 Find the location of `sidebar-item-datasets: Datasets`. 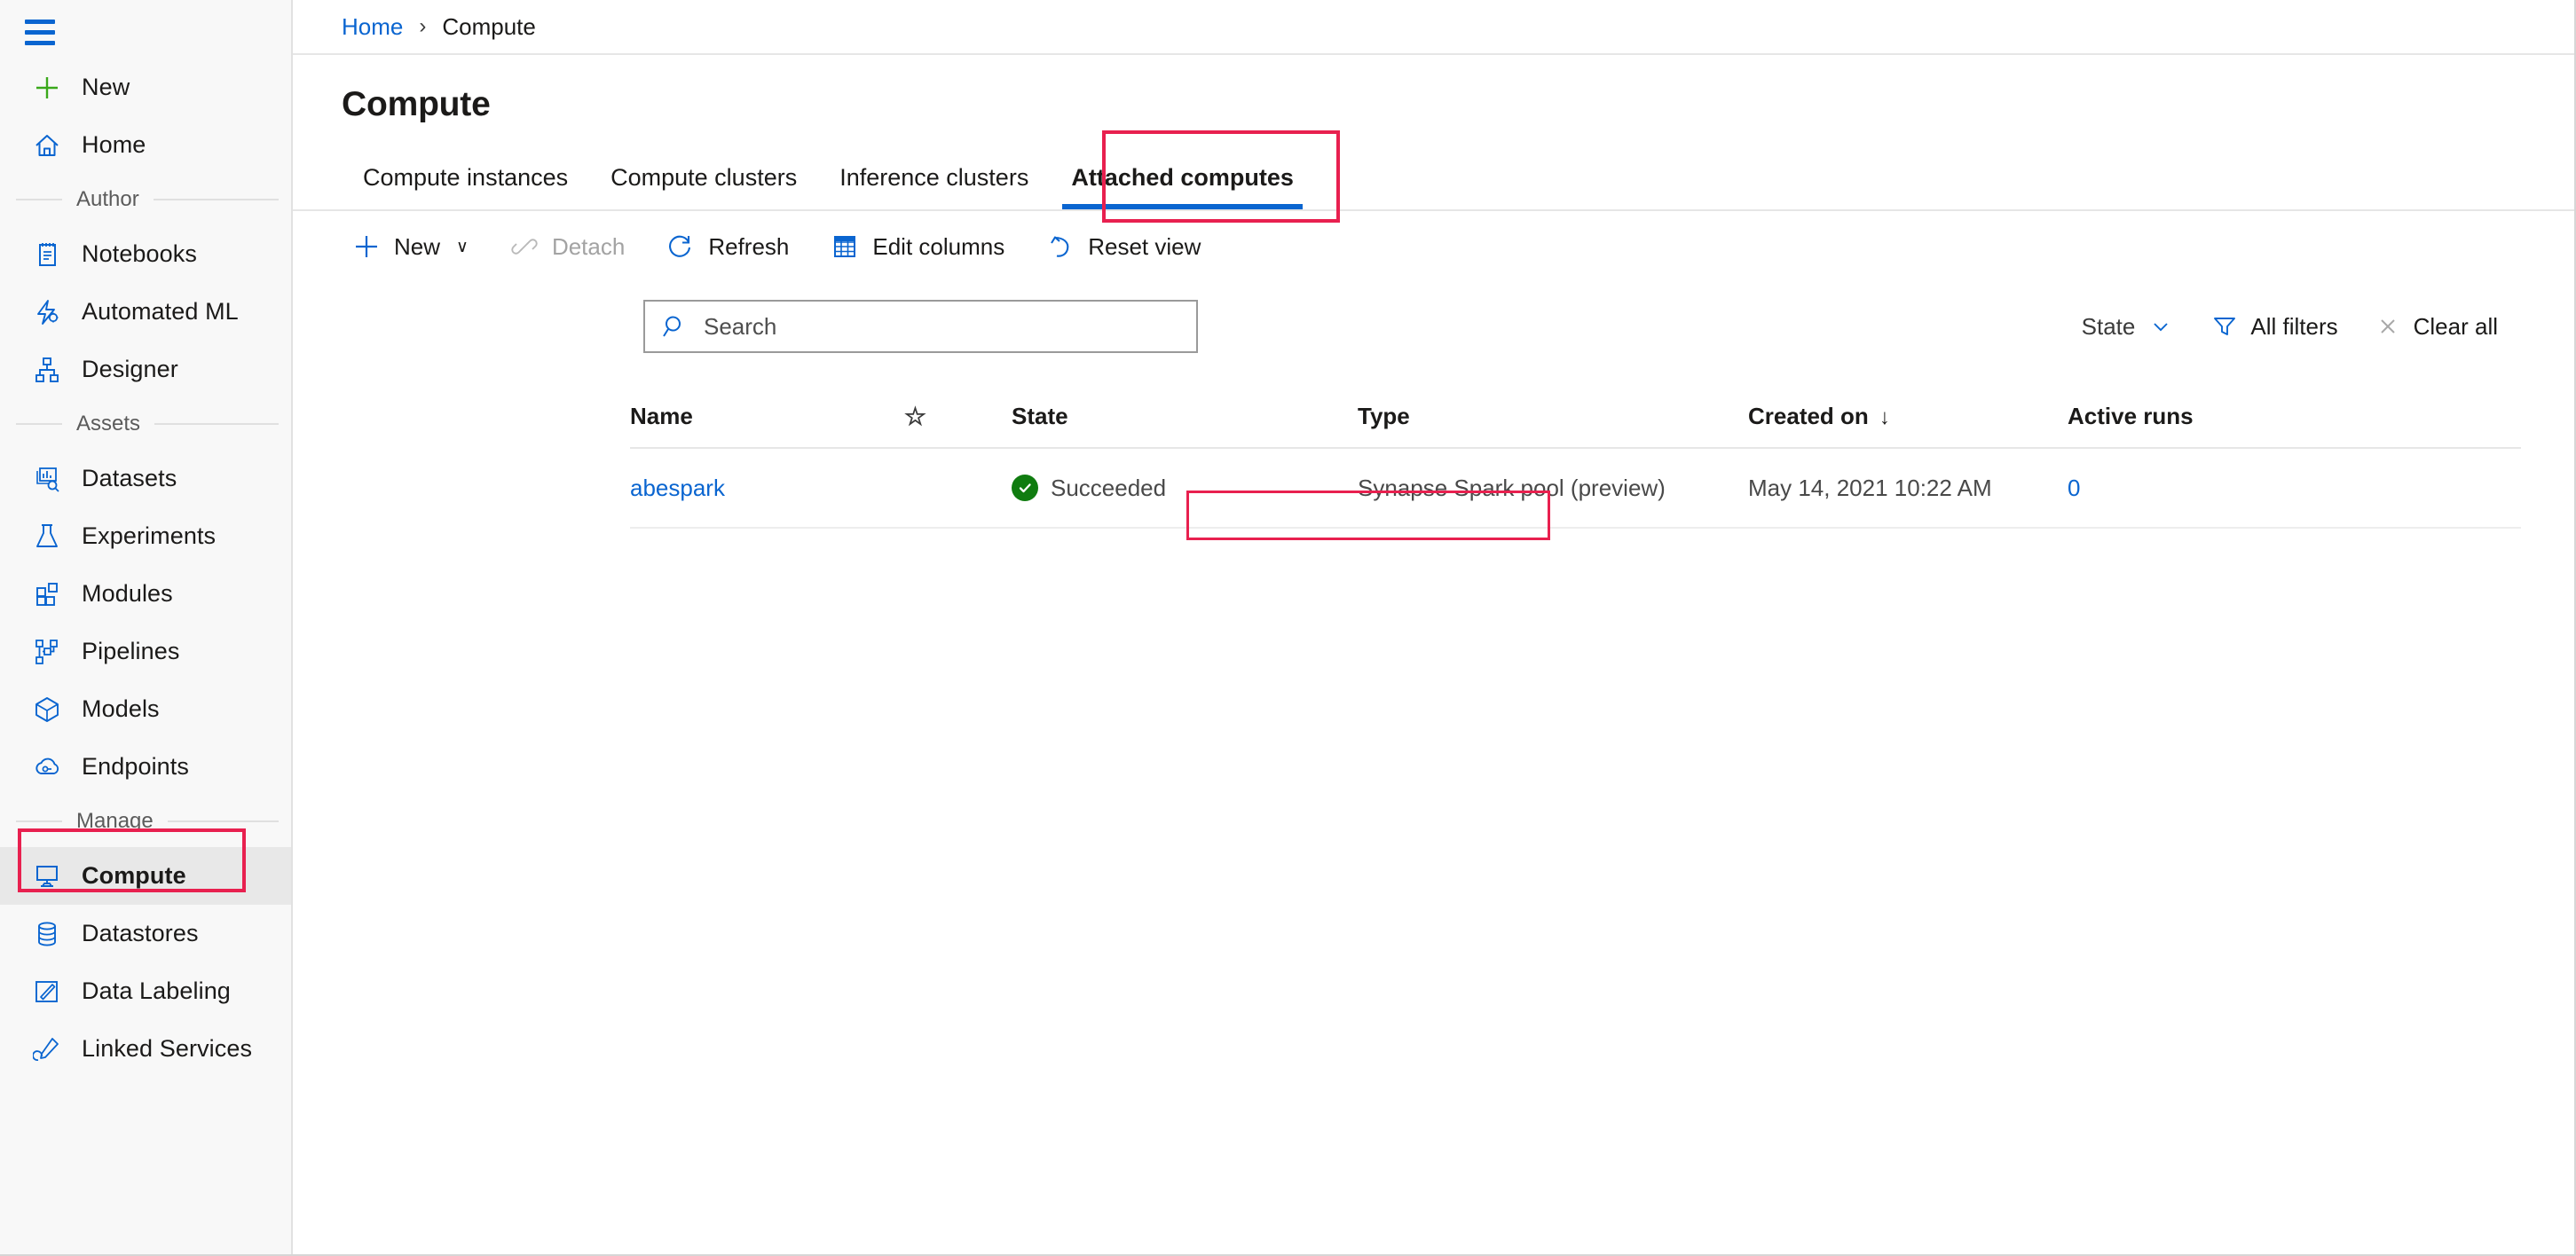

sidebar-item-datasets: Datasets is located at coordinates (145, 478).